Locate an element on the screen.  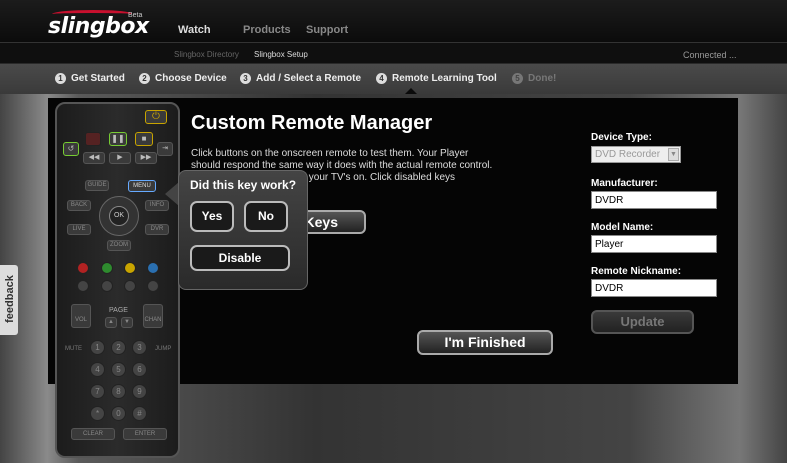
step-get-started: 1 Get Started is located at coordinates (90, 78).